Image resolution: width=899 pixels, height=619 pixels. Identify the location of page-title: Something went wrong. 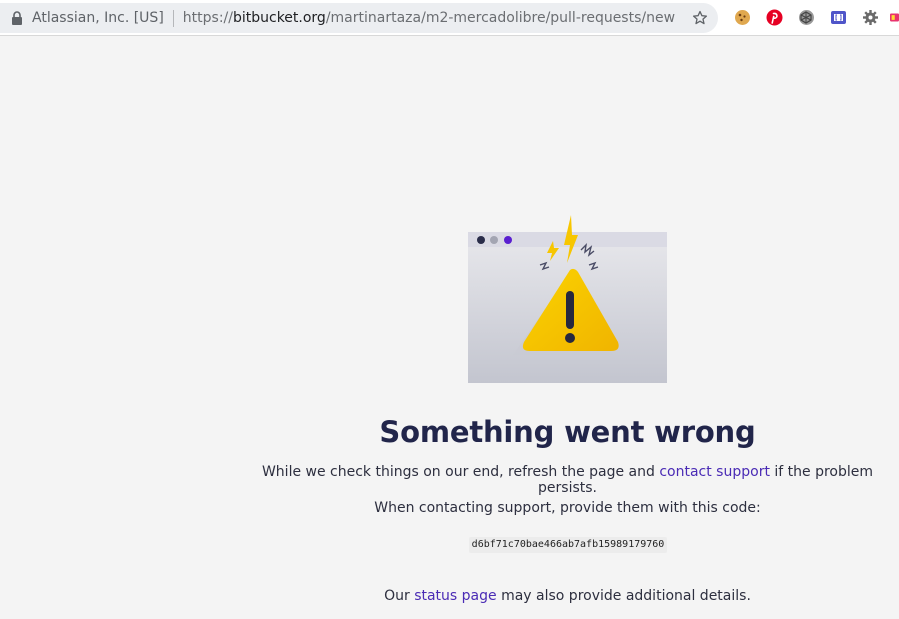
(567, 432).